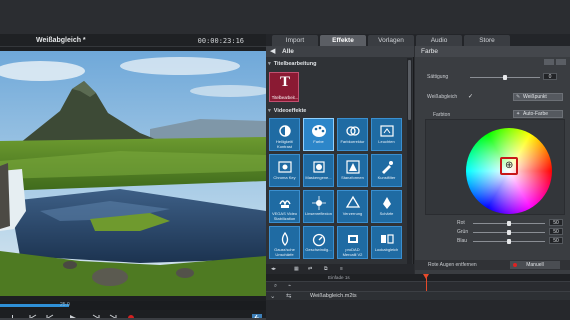 This screenshot has width=570, height=320. What do you see at coordinates (492, 265) in the screenshot?
I see `redeye-row: Rote Augen entfernen Manuell` at bounding box center [492, 265].